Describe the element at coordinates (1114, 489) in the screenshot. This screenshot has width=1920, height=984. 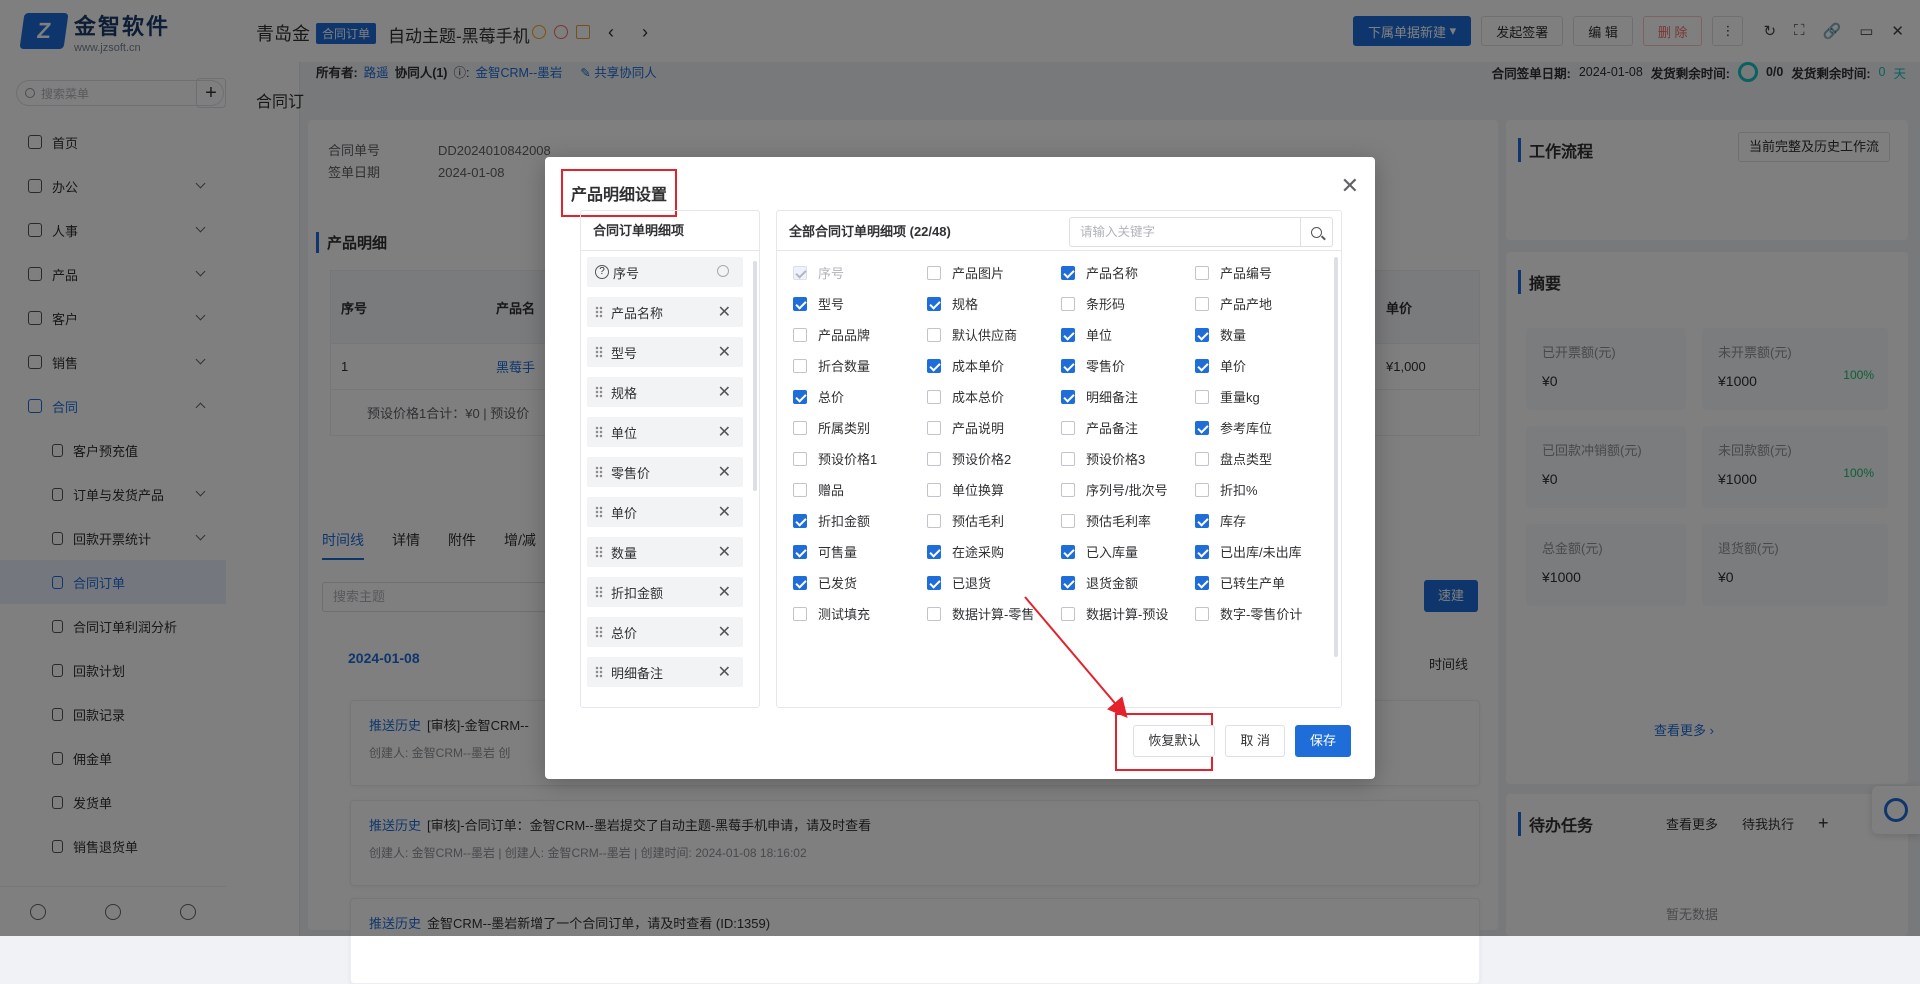
I see `option-checkbox: 序列号/批次号` at that location.